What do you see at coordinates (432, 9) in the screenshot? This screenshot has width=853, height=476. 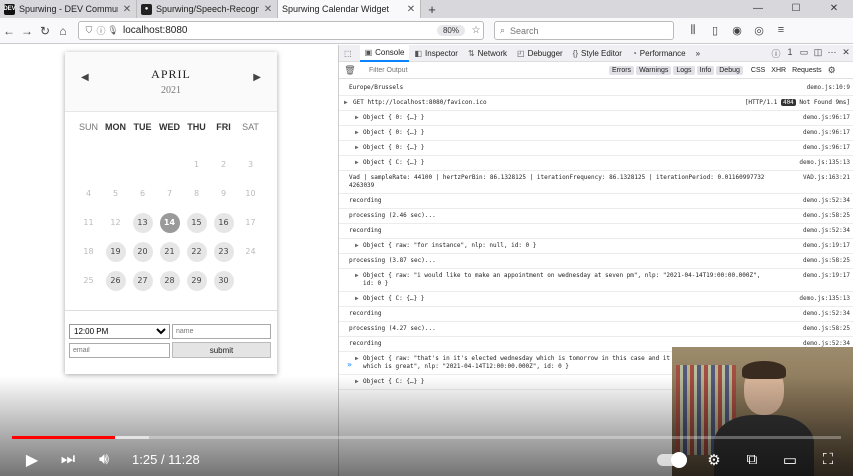 I see `new-tab-button: +` at bounding box center [432, 9].